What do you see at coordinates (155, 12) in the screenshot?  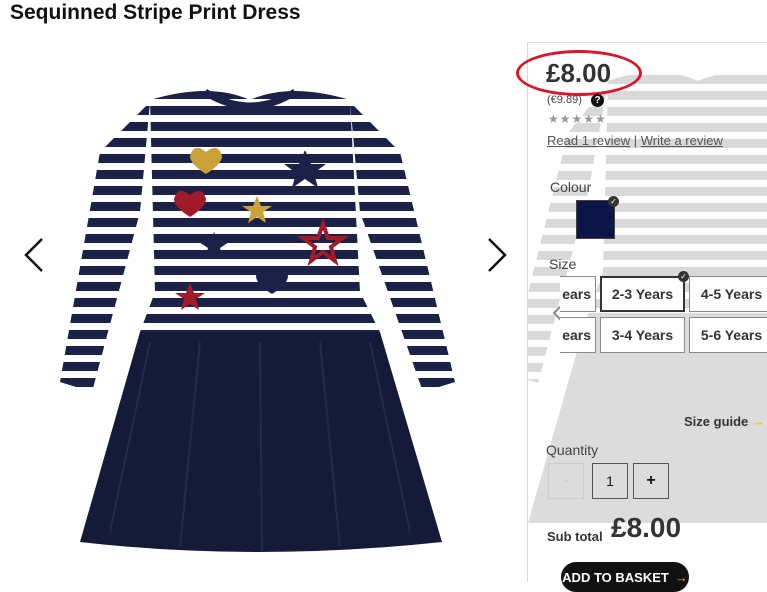 I see `product-title: Sequinned Stripe Print Dress` at bounding box center [155, 12].